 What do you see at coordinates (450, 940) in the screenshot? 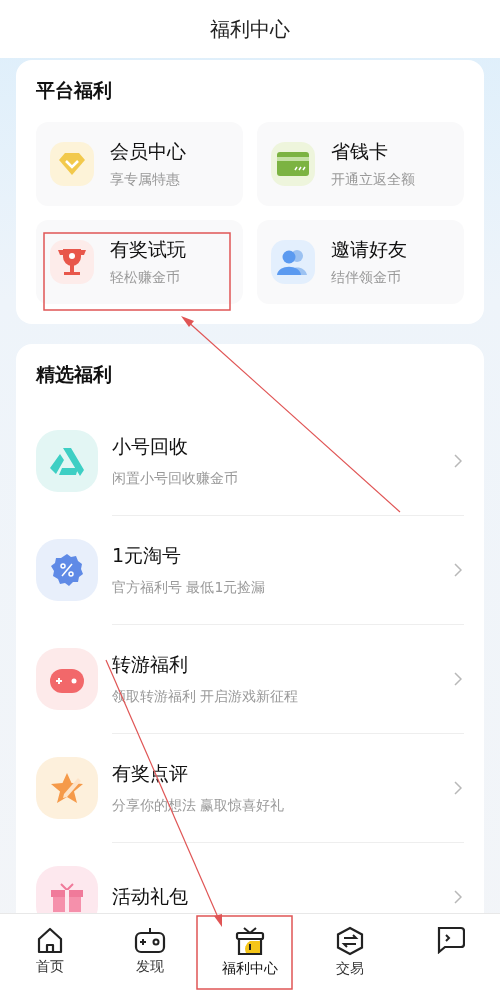
I see `chat-icon` at bounding box center [450, 940].